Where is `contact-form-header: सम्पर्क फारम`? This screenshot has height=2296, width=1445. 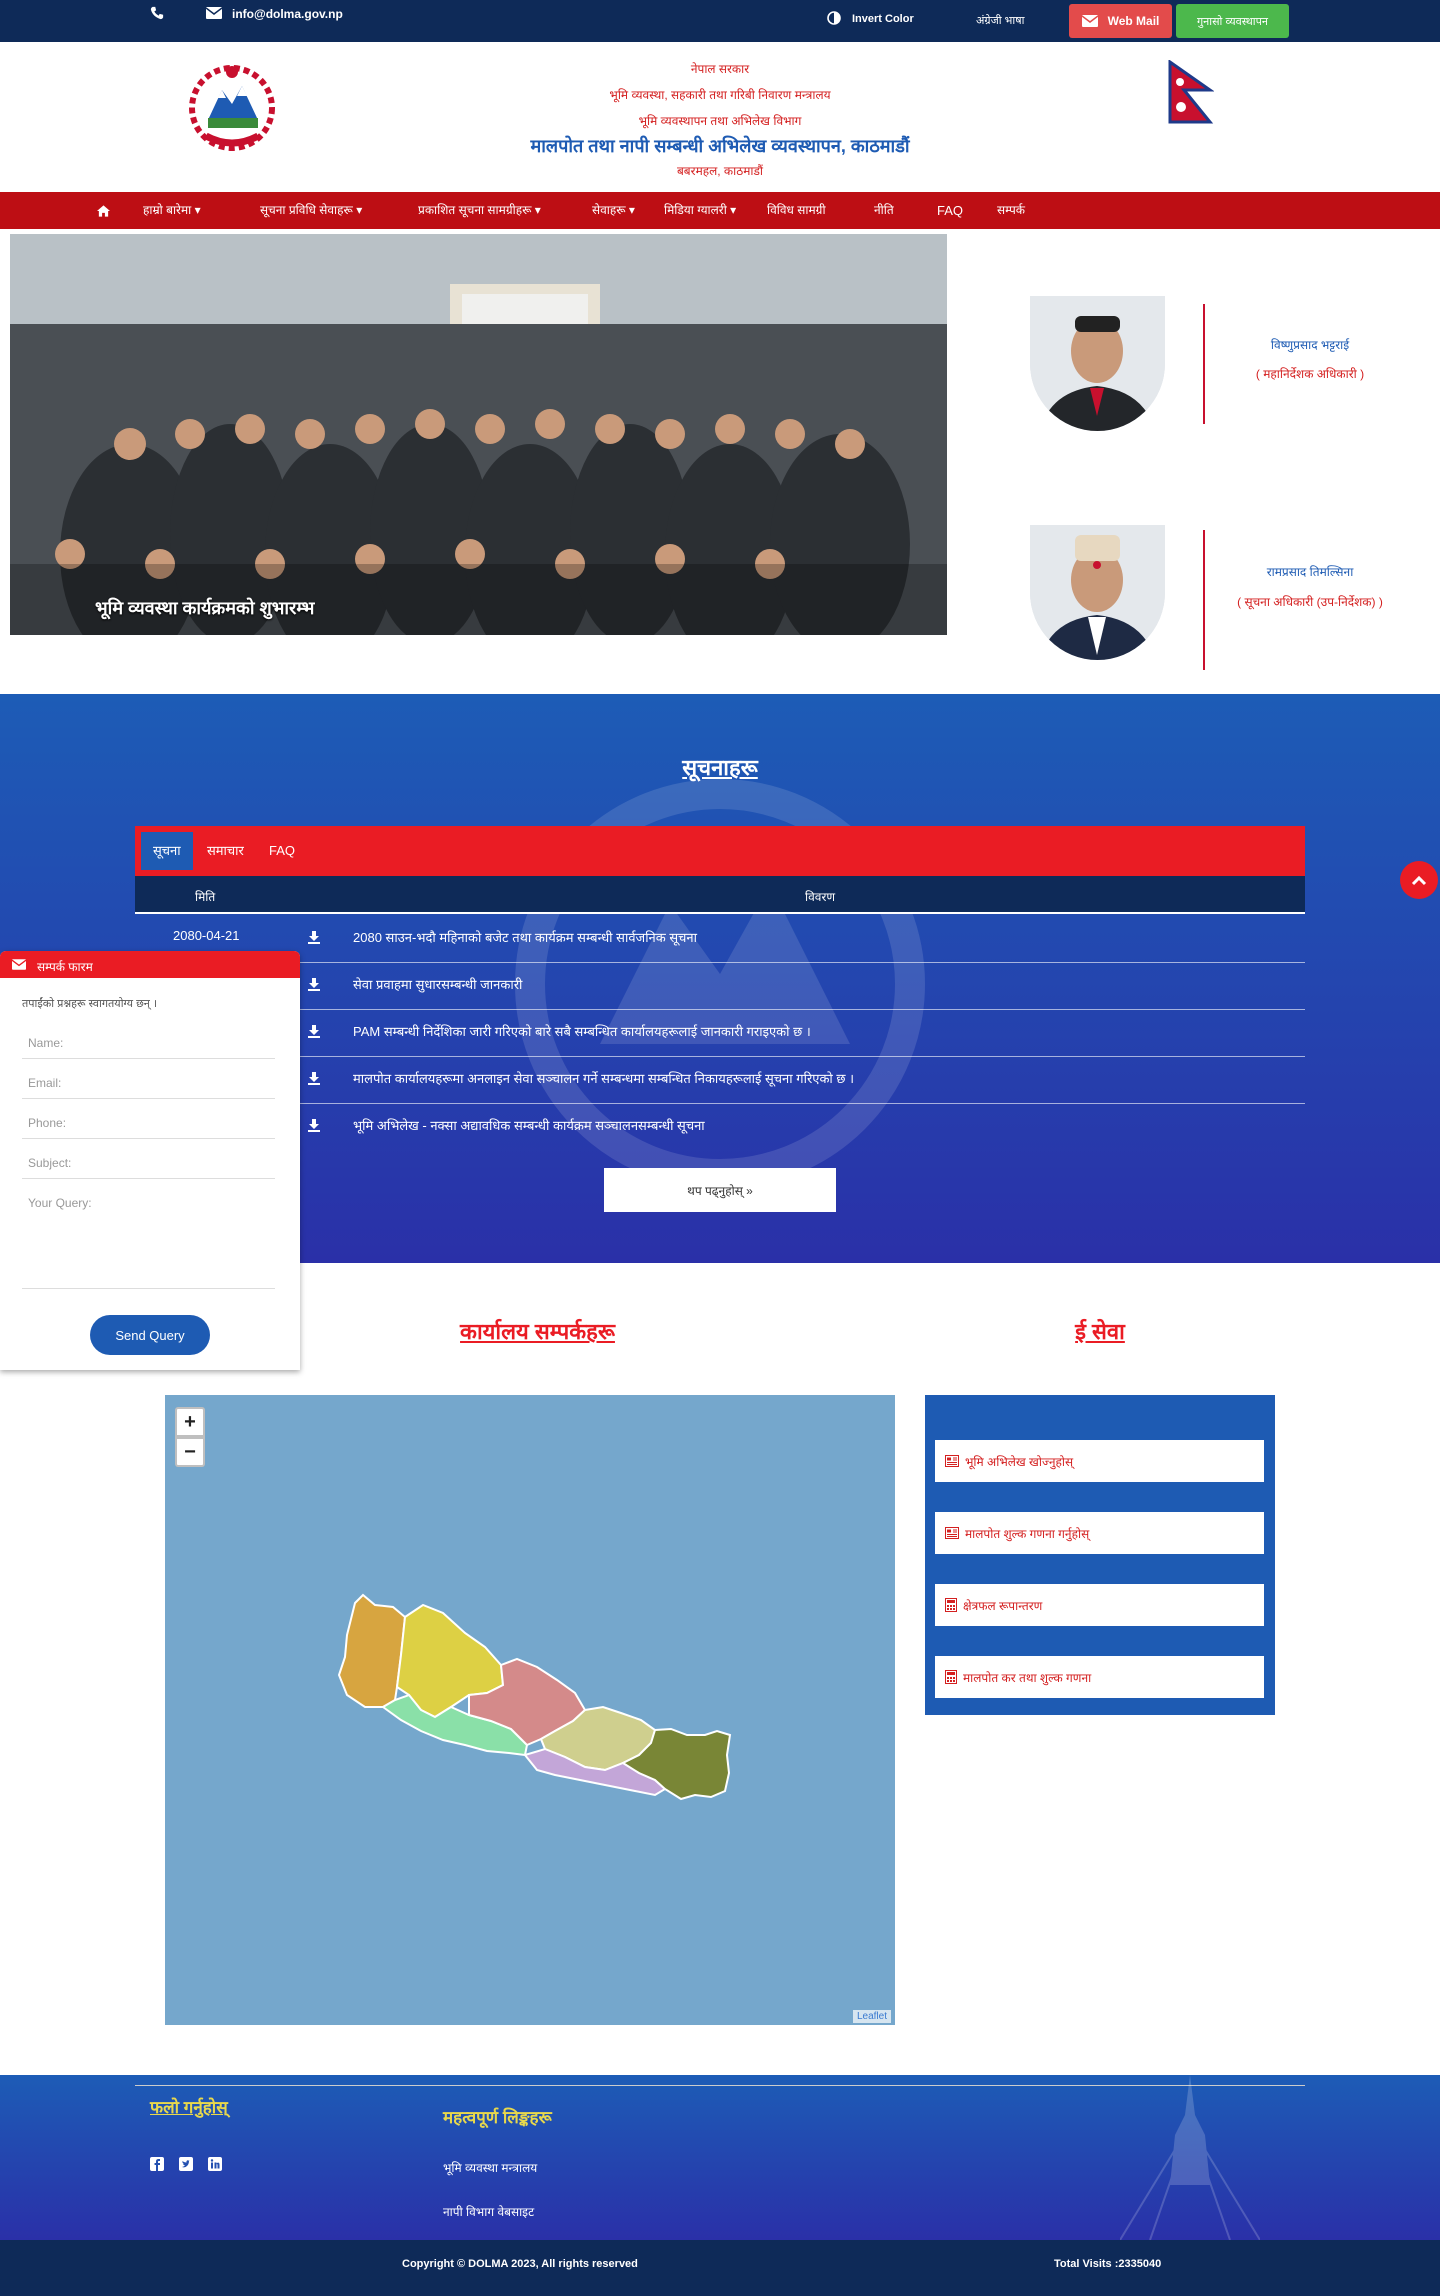
contact-form-header: सम्पर्क फारम is located at coordinates (150, 964).